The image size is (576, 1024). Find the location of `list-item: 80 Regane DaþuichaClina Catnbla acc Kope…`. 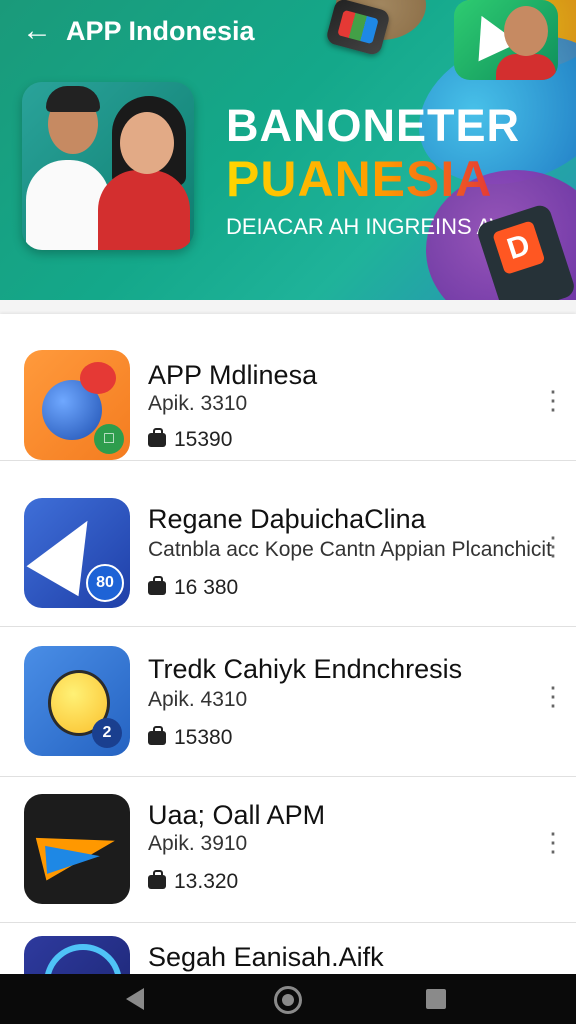

list-item: 80 Regane DaþuichaClina Catnbla acc Kope… is located at coordinates (288, 553).